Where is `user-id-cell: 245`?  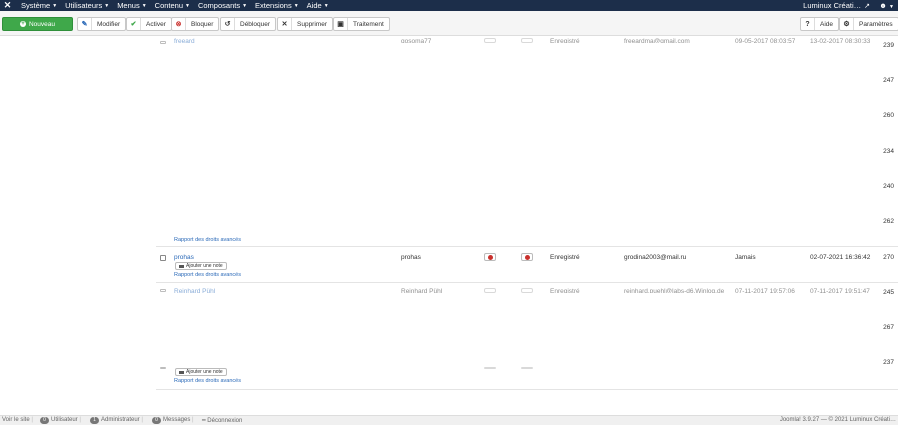 user-id-cell: 245 is located at coordinates (888, 292).